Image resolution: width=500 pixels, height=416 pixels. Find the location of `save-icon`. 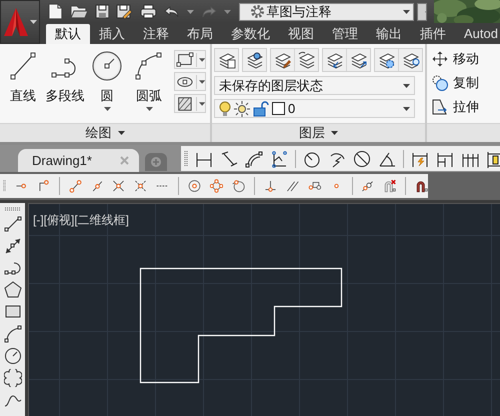

save-icon is located at coordinates (102, 11).